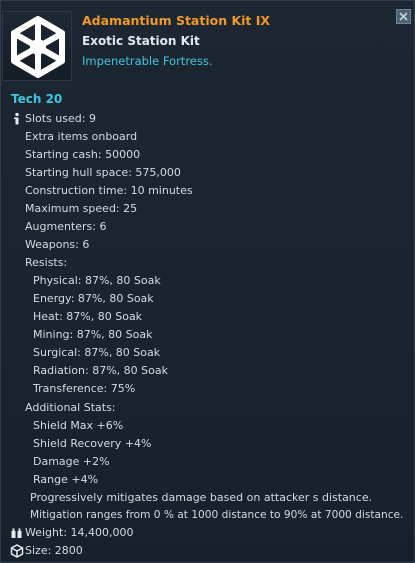  What do you see at coordinates (37, 99) in the screenshot?
I see `tech-level: Tech 20` at bounding box center [37, 99].